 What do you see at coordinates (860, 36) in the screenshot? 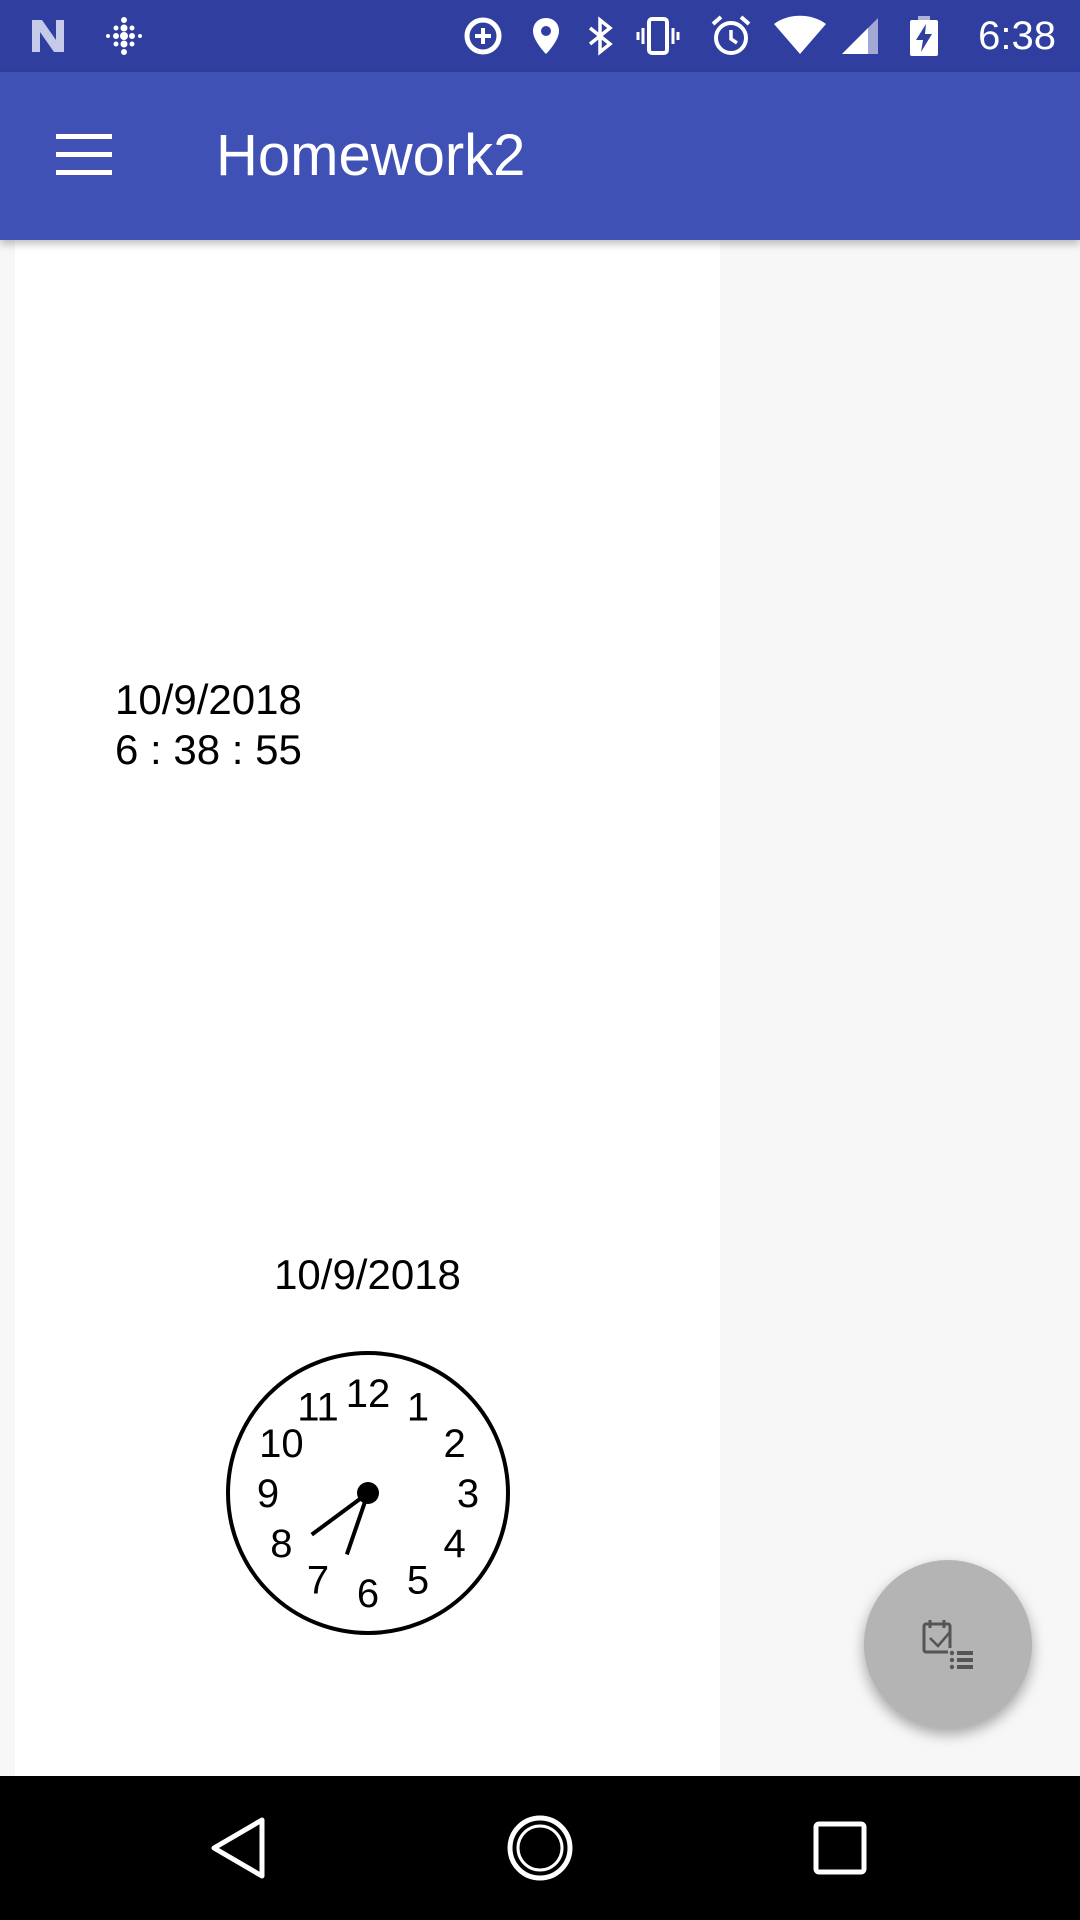
I see `cell-signal-icon` at bounding box center [860, 36].